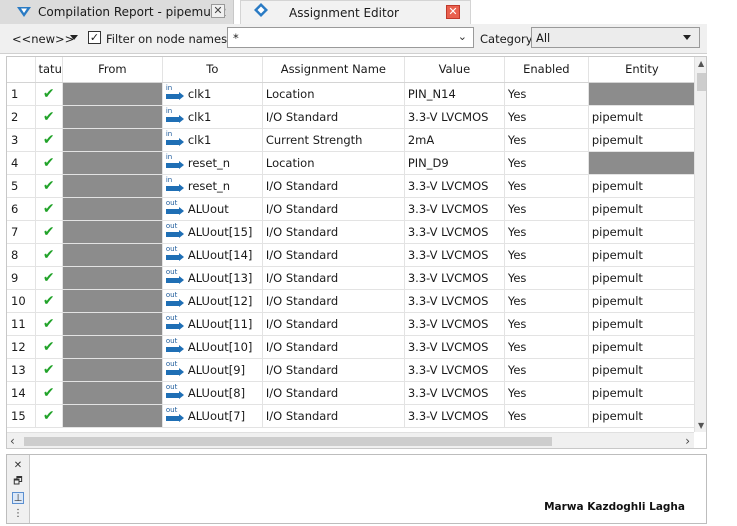 Image resolution: width=737 pixels, height=526 pixels. I want to click on column-header-enabled: Enabled, so click(546, 70).